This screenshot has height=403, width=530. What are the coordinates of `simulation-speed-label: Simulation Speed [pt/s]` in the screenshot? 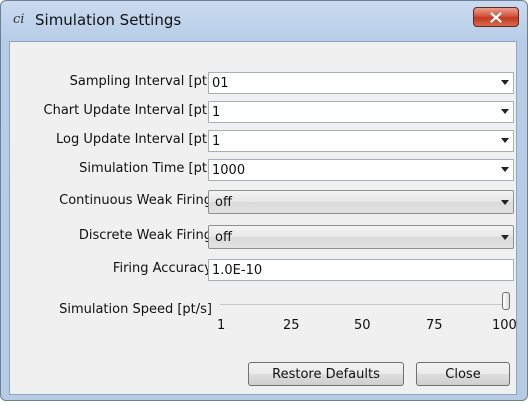 It's located at (135, 309).